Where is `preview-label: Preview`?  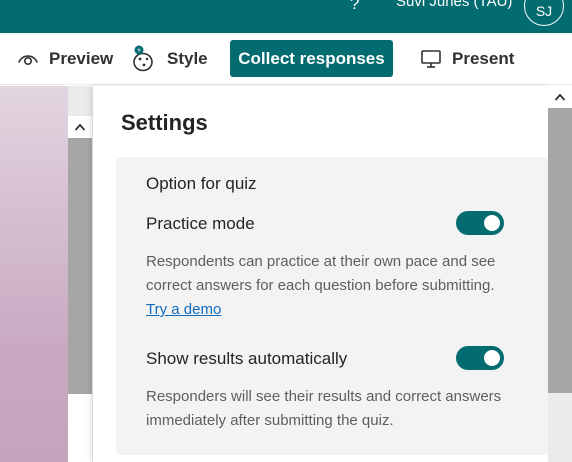
preview-label: Preview is located at coordinates (81, 58).